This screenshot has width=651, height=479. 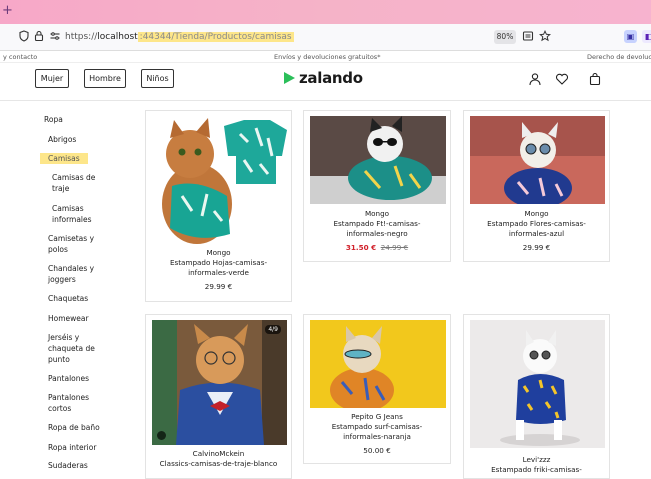 I want to click on gender-button-ninos: Niños, so click(x=157, y=78).